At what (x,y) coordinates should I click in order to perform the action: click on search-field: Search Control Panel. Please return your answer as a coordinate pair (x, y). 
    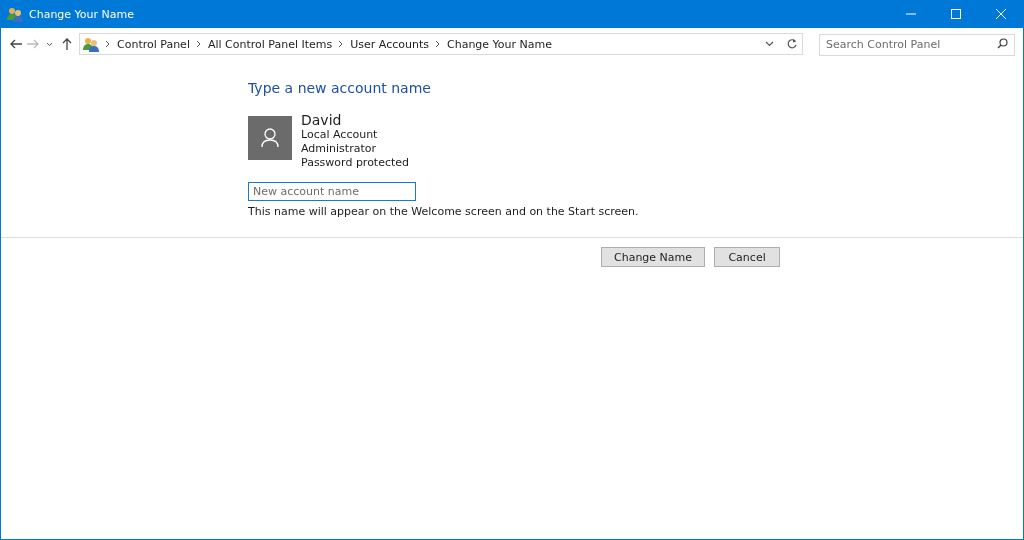
    Looking at the image, I should click on (917, 44).